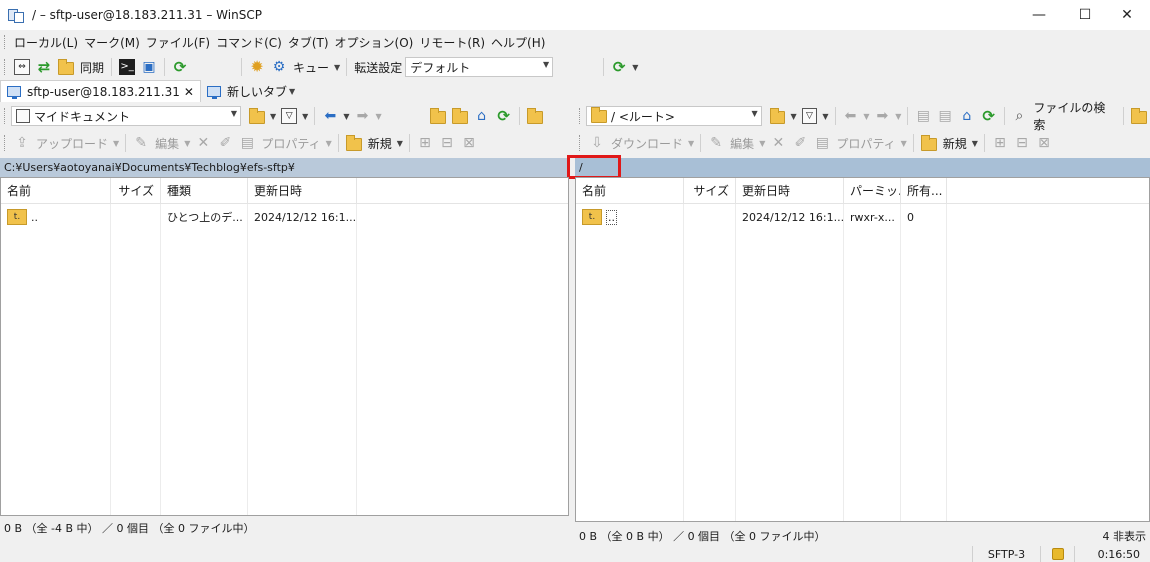  I want to click on synchronize-icon, so click(66, 66).